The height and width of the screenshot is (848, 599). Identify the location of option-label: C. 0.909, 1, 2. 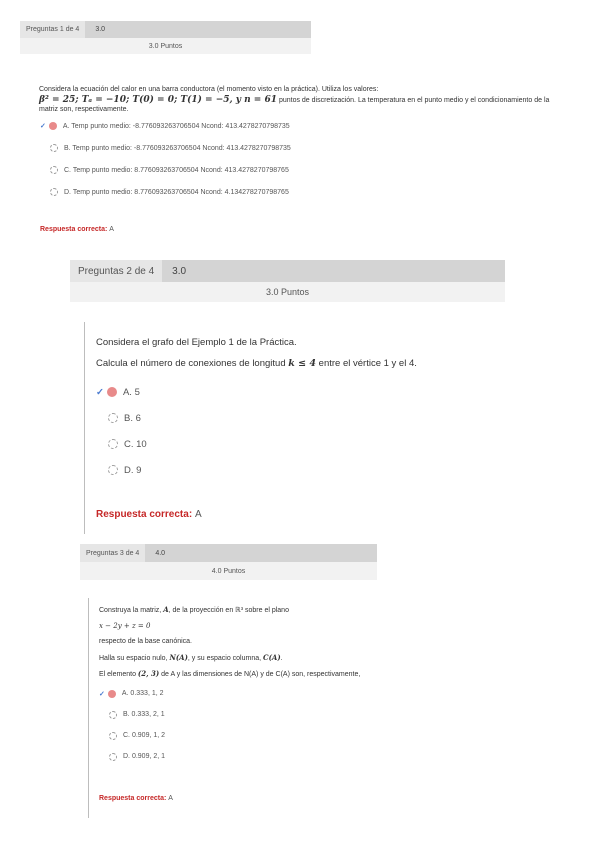
(144, 735).